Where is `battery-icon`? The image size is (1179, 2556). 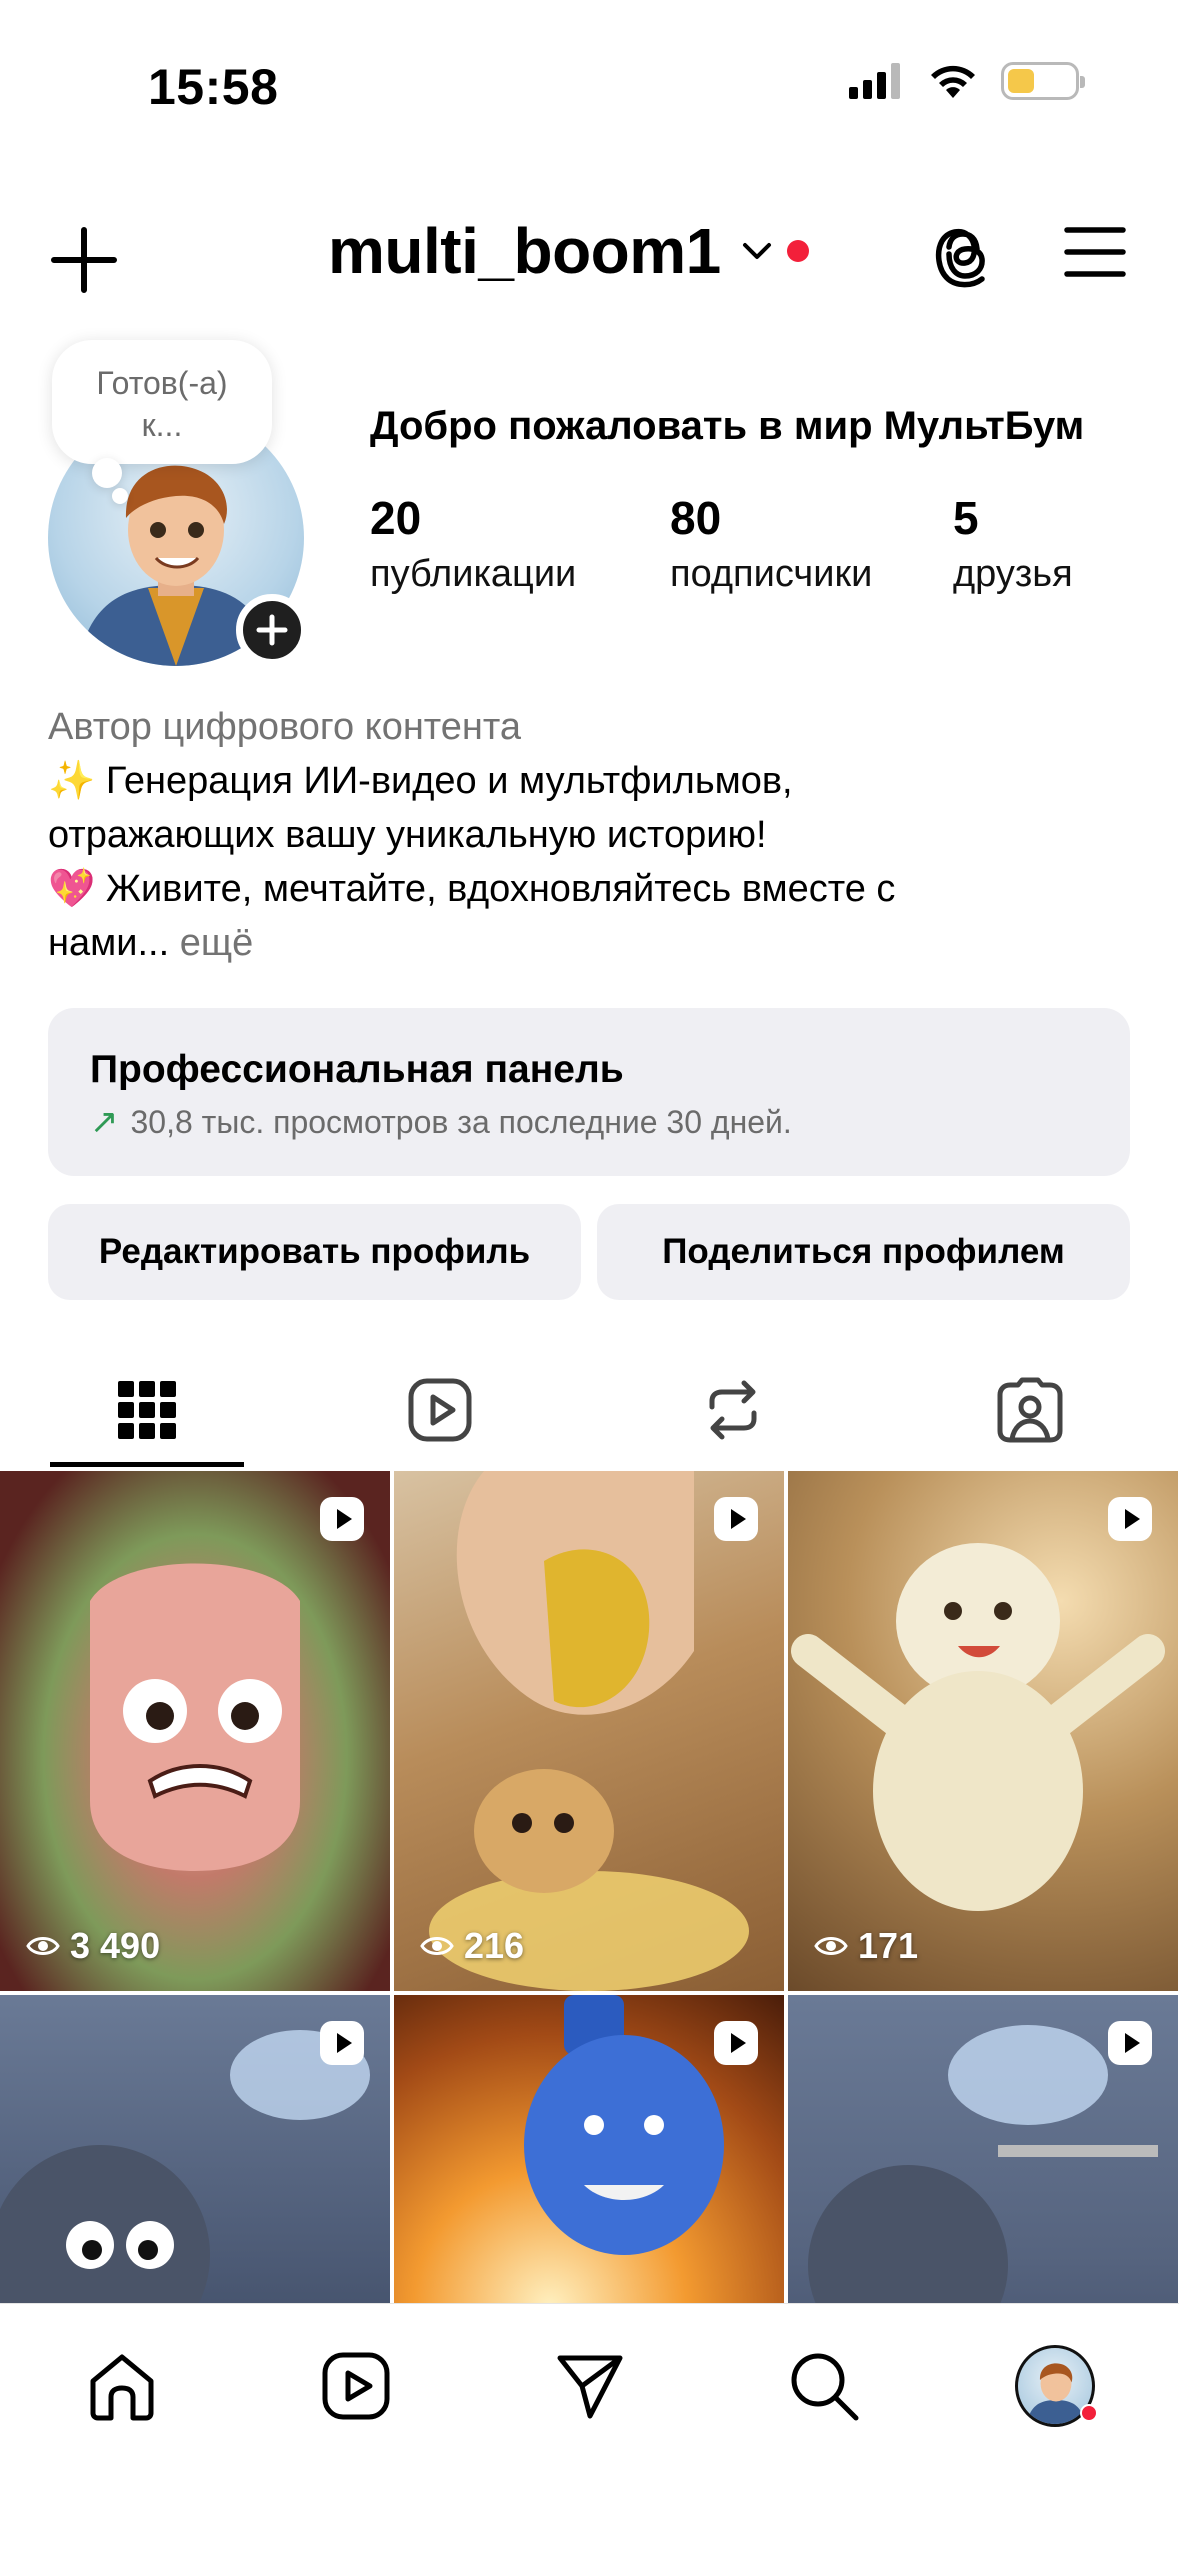
battery-icon is located at coordinates (1043, 81).